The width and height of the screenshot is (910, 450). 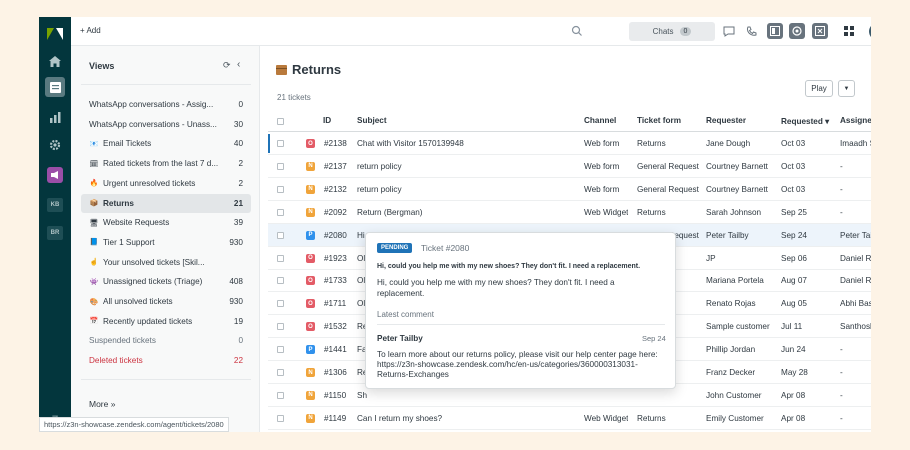 I want to click on ticket-requester: JP, so click(x=711, y=258).